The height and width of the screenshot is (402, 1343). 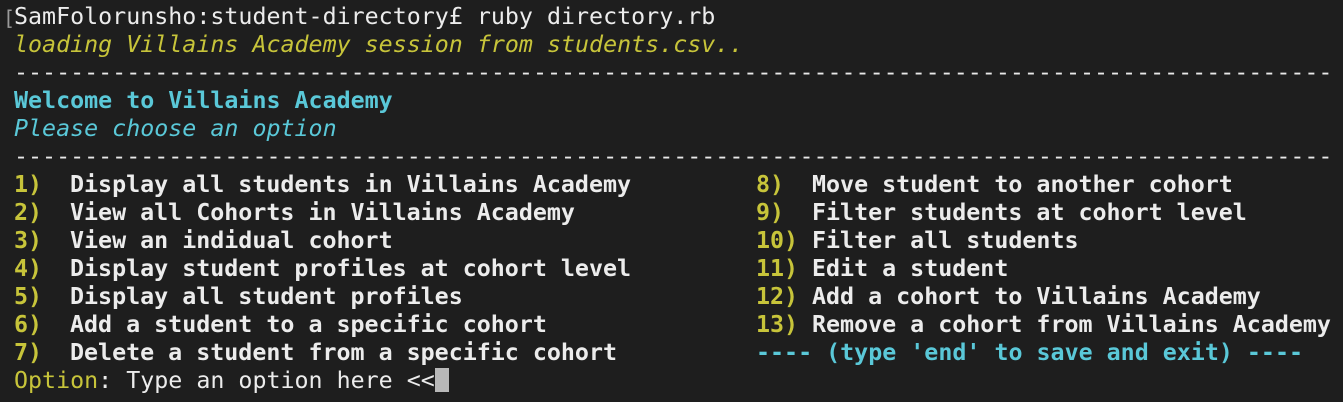 What do you see at coordinates (1030, 352) in the screenshot?
I see `exit-hint: ---- (type 'end' to save and exit) ----` at bounding box center [1030, 352].